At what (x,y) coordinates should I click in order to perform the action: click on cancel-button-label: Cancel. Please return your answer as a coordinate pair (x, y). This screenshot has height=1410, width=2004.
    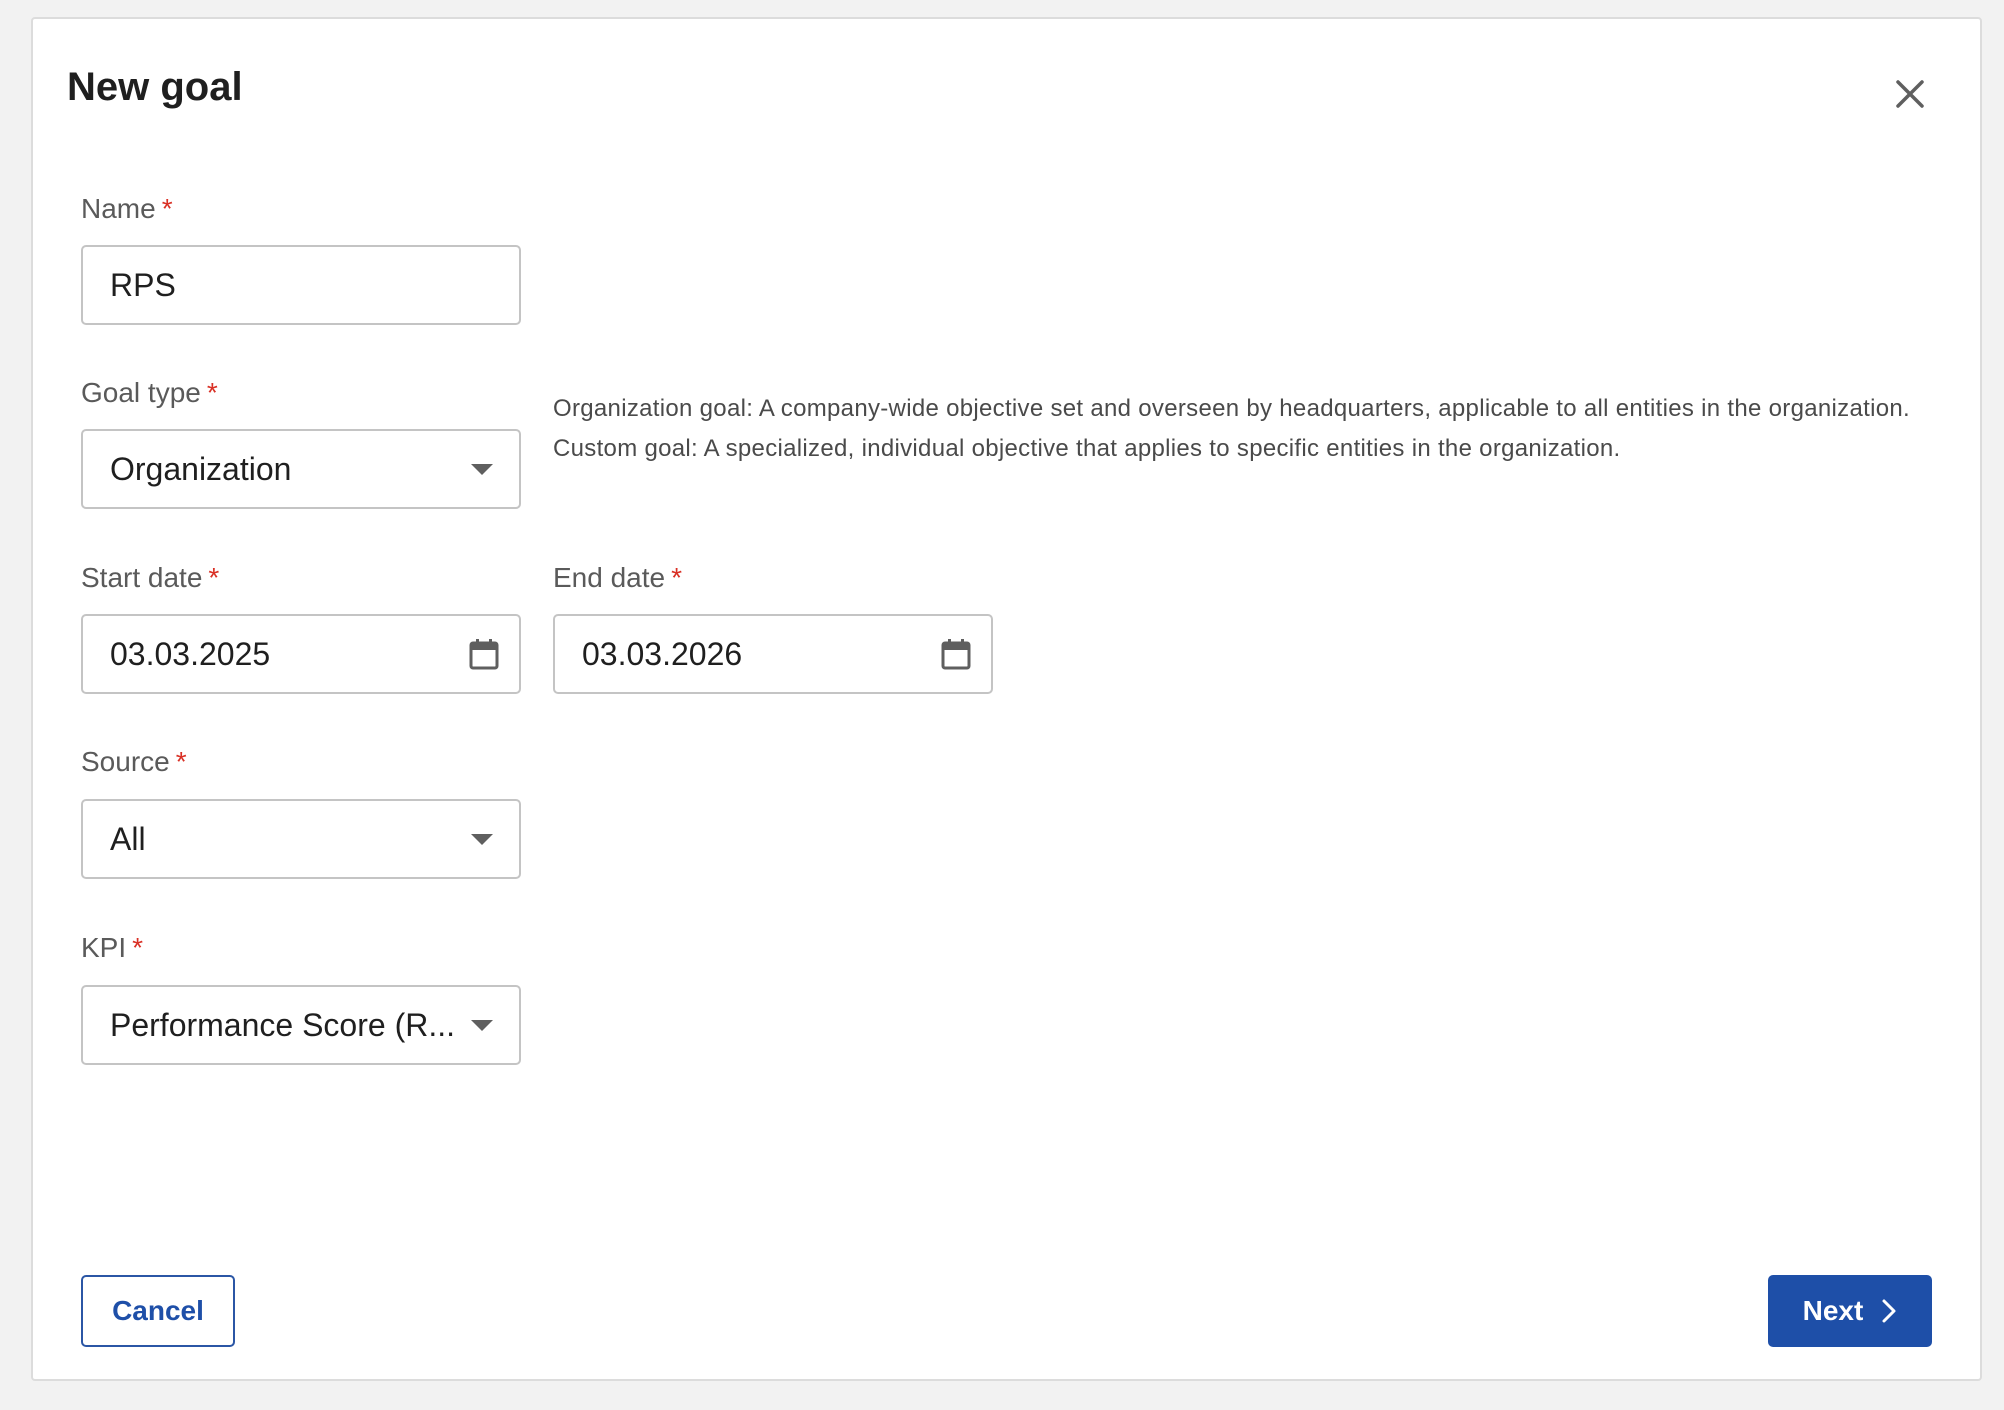
    Looking at the image, I should click on (158, 1310).